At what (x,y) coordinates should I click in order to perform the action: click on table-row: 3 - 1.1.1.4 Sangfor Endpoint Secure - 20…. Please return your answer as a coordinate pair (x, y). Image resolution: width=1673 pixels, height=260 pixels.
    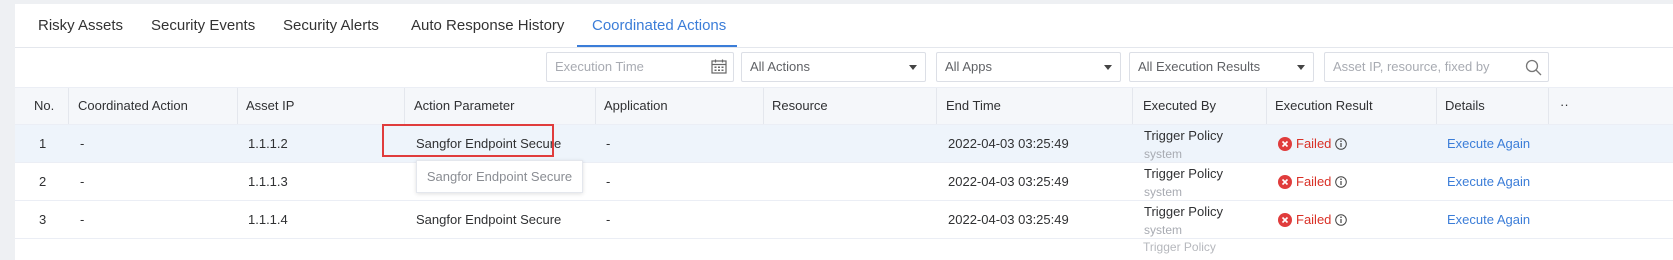
    Looking at the image, I should click on (844, 220).